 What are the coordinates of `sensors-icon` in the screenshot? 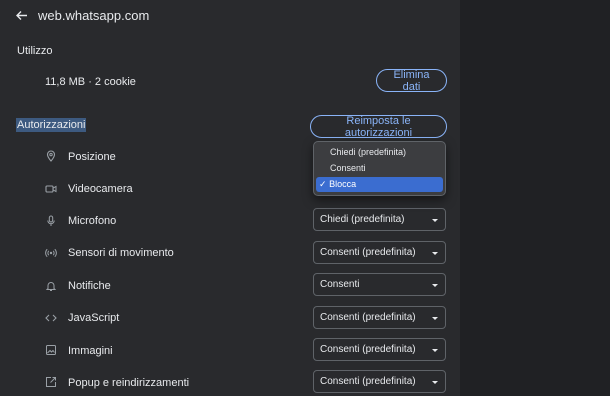 It's located at (51, 253).